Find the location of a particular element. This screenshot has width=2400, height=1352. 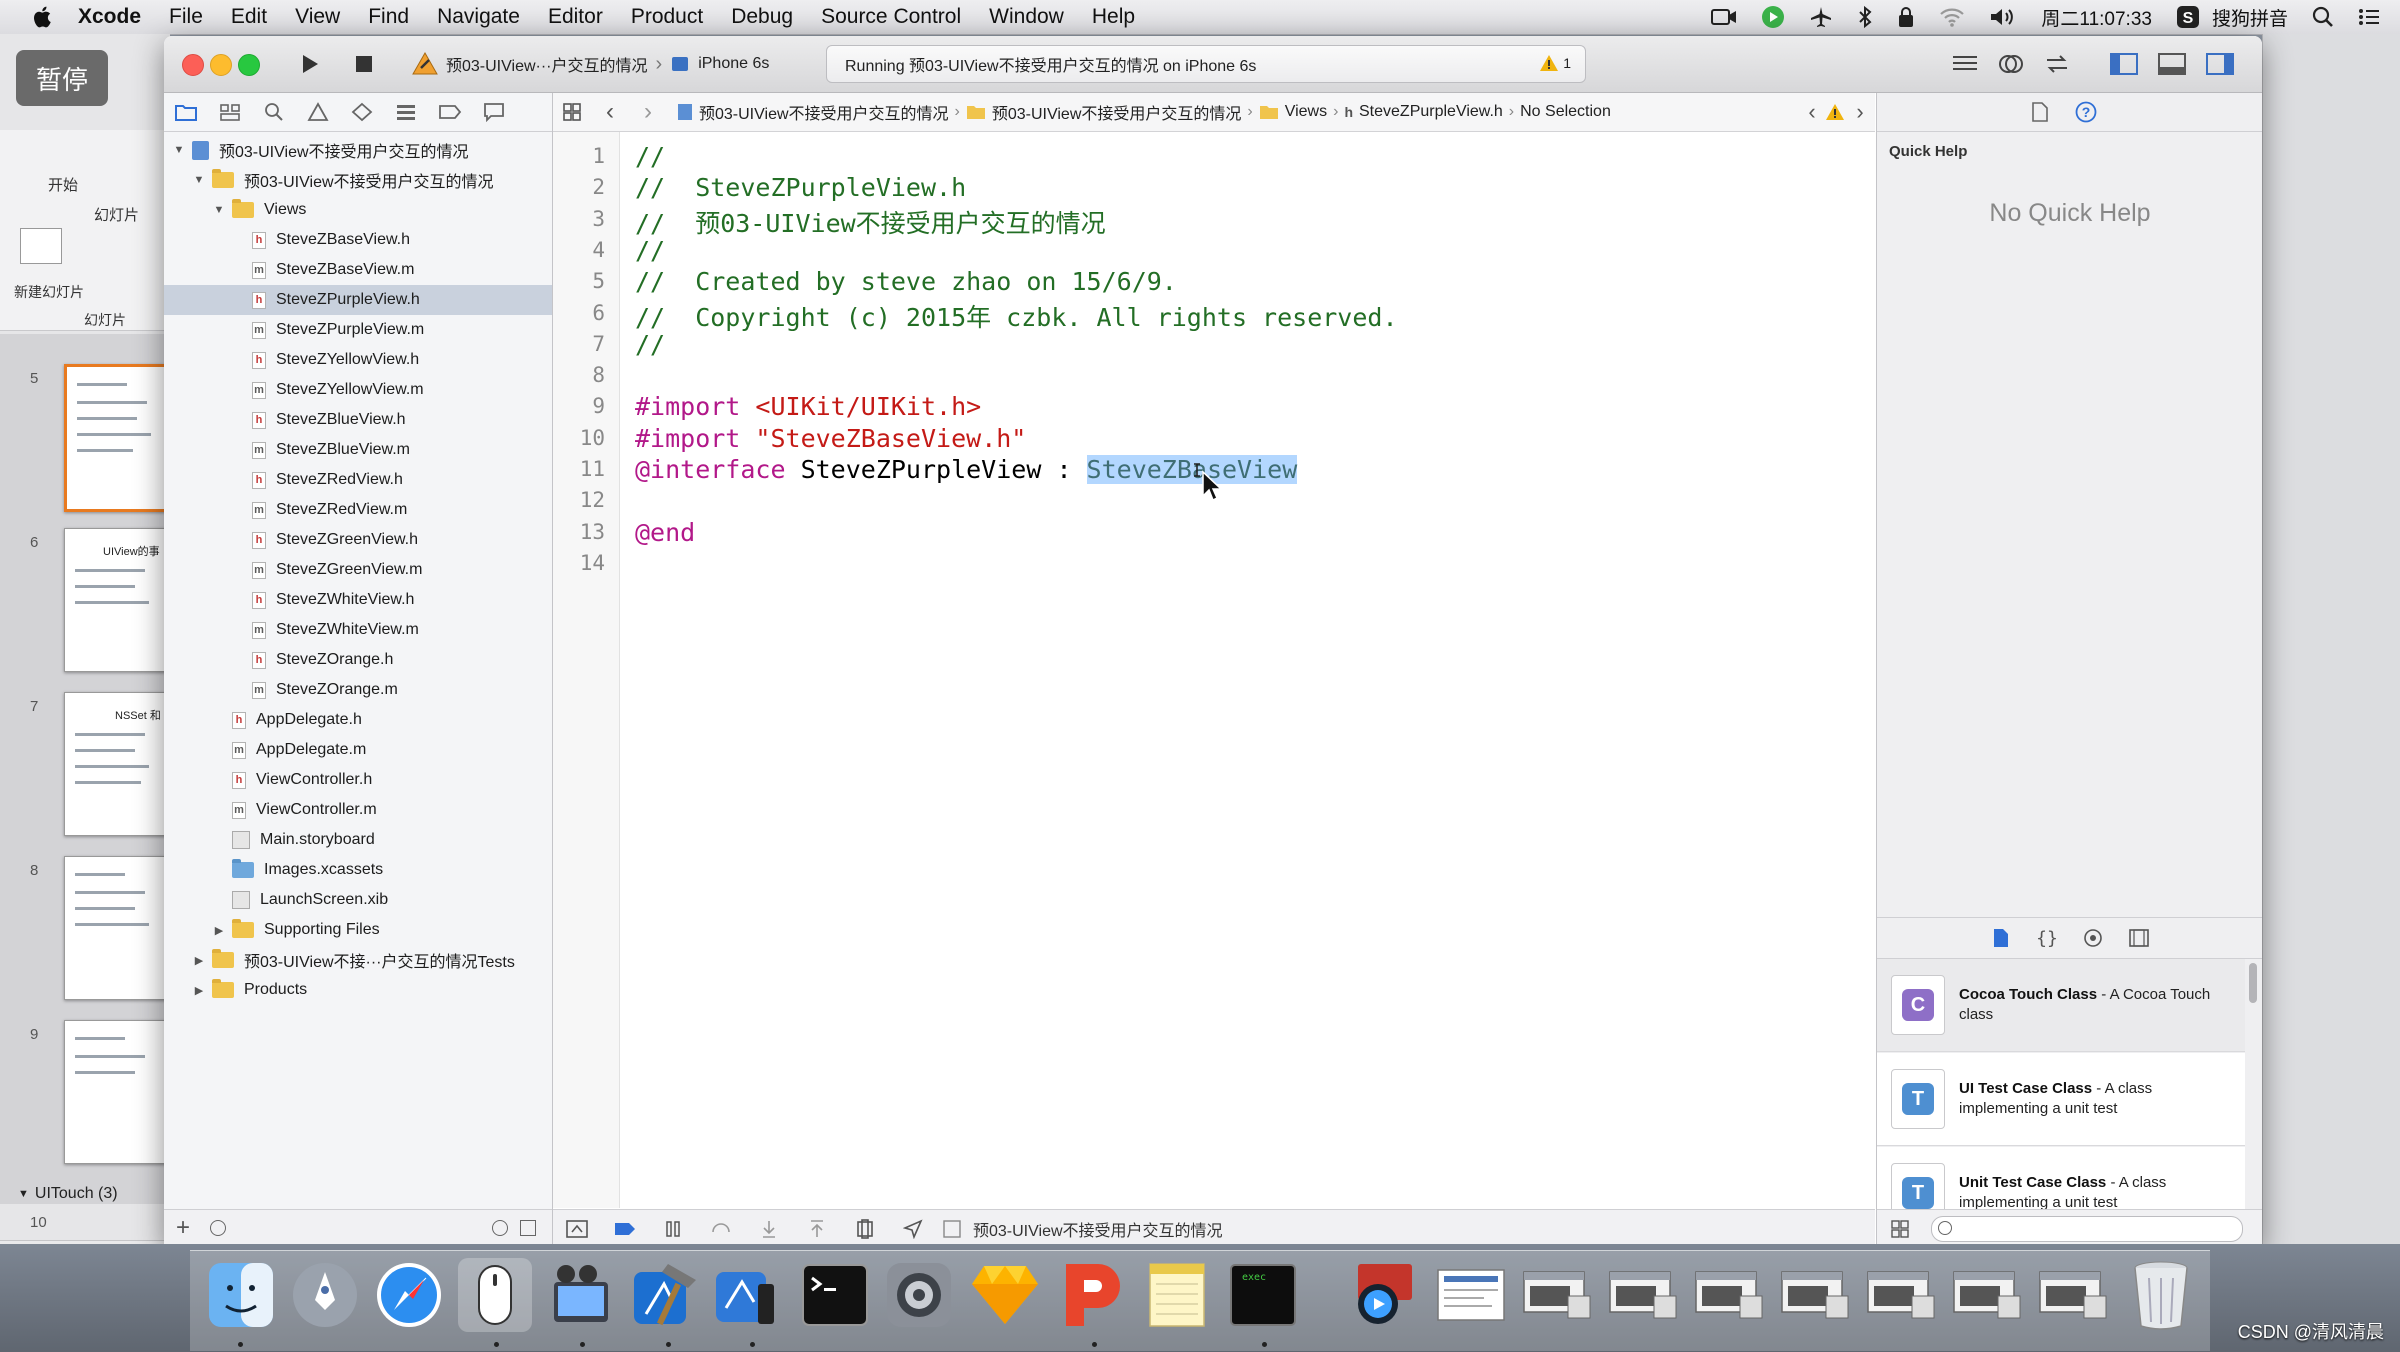

tree-item-file: m SteveZYellowView.m is located at coordinates (358, 390).